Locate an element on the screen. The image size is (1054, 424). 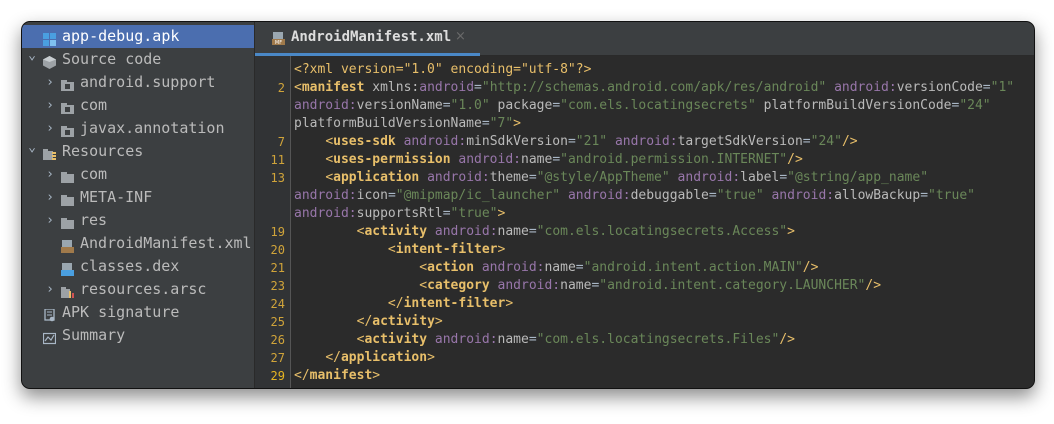
code-token: application is located at coordinates (384, 357).